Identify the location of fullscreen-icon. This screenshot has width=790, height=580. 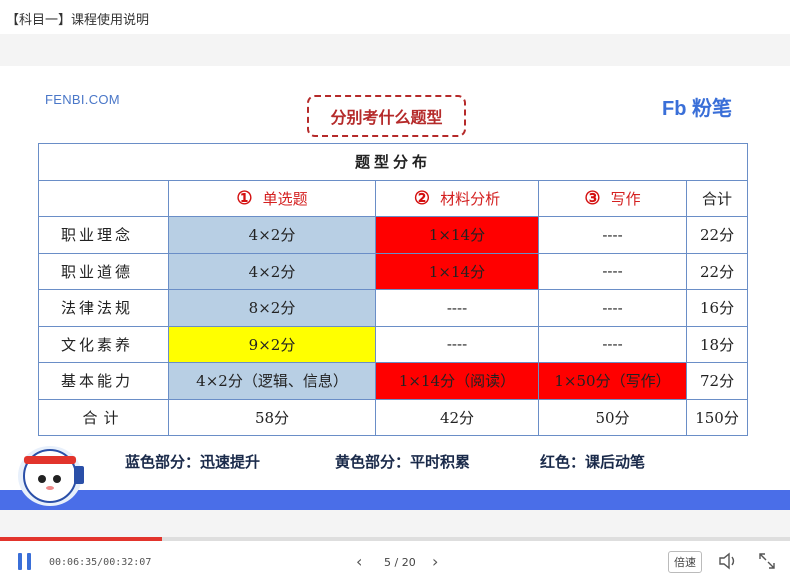
(767, 561).